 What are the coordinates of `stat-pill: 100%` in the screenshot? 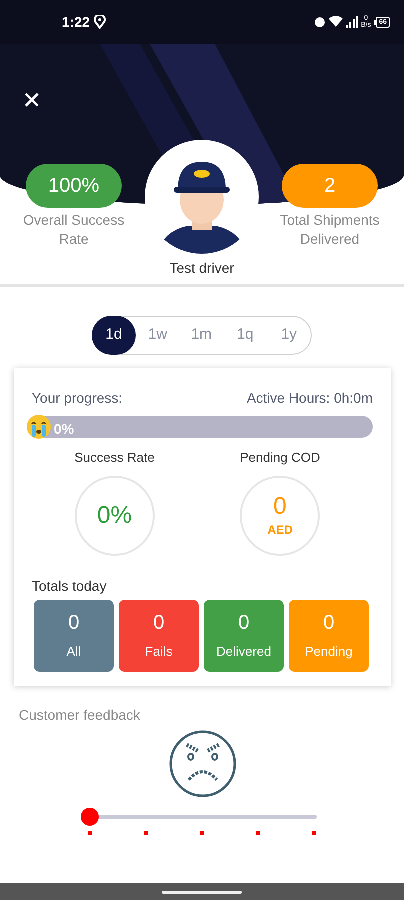 It's located at (74, 186).